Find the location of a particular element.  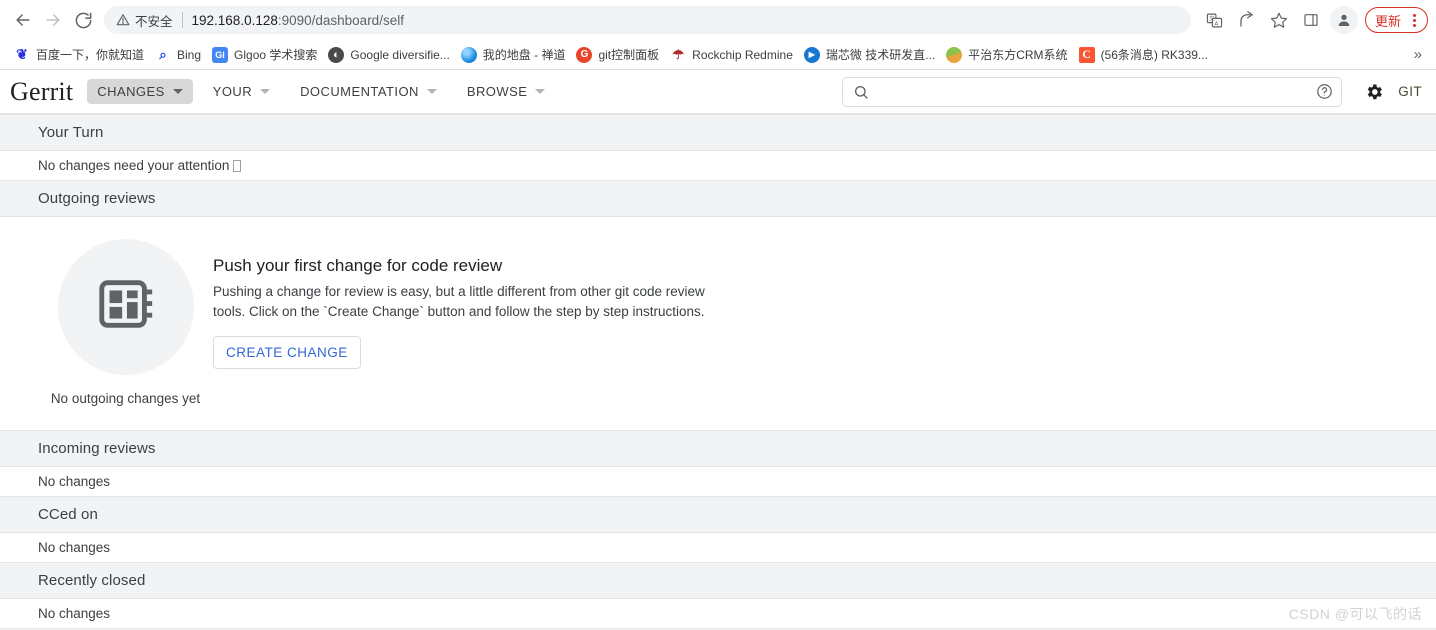

tab-documentation-label: DOCUMENTATION is located at coordinates (359, 91).